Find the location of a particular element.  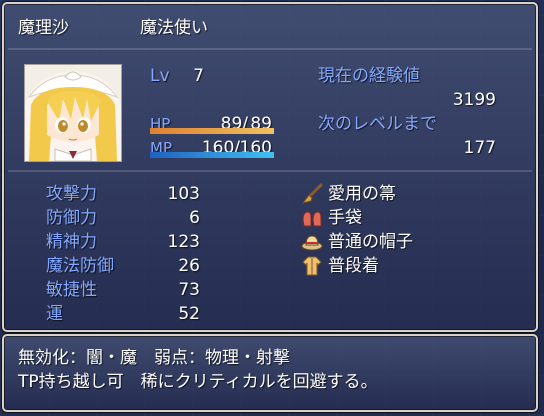

face-image is located at coordinates (73, 113).